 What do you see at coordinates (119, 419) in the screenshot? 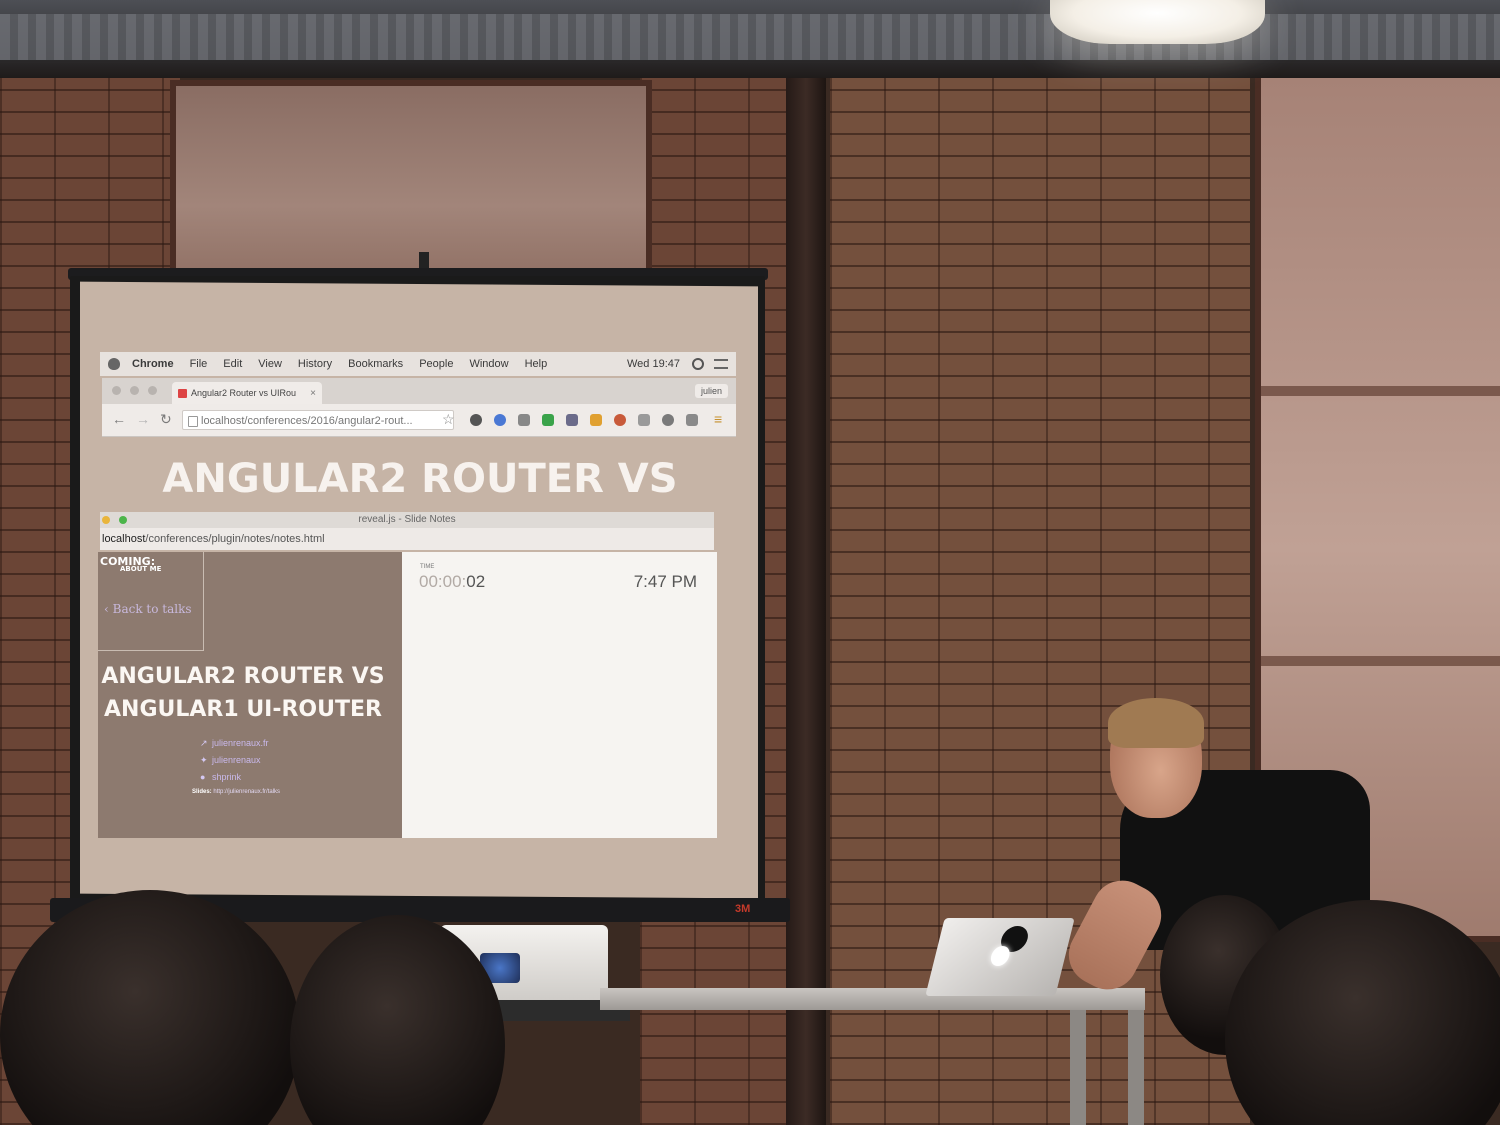
I see `back-arrow-icon: ←` at bounding box center [119, 419].